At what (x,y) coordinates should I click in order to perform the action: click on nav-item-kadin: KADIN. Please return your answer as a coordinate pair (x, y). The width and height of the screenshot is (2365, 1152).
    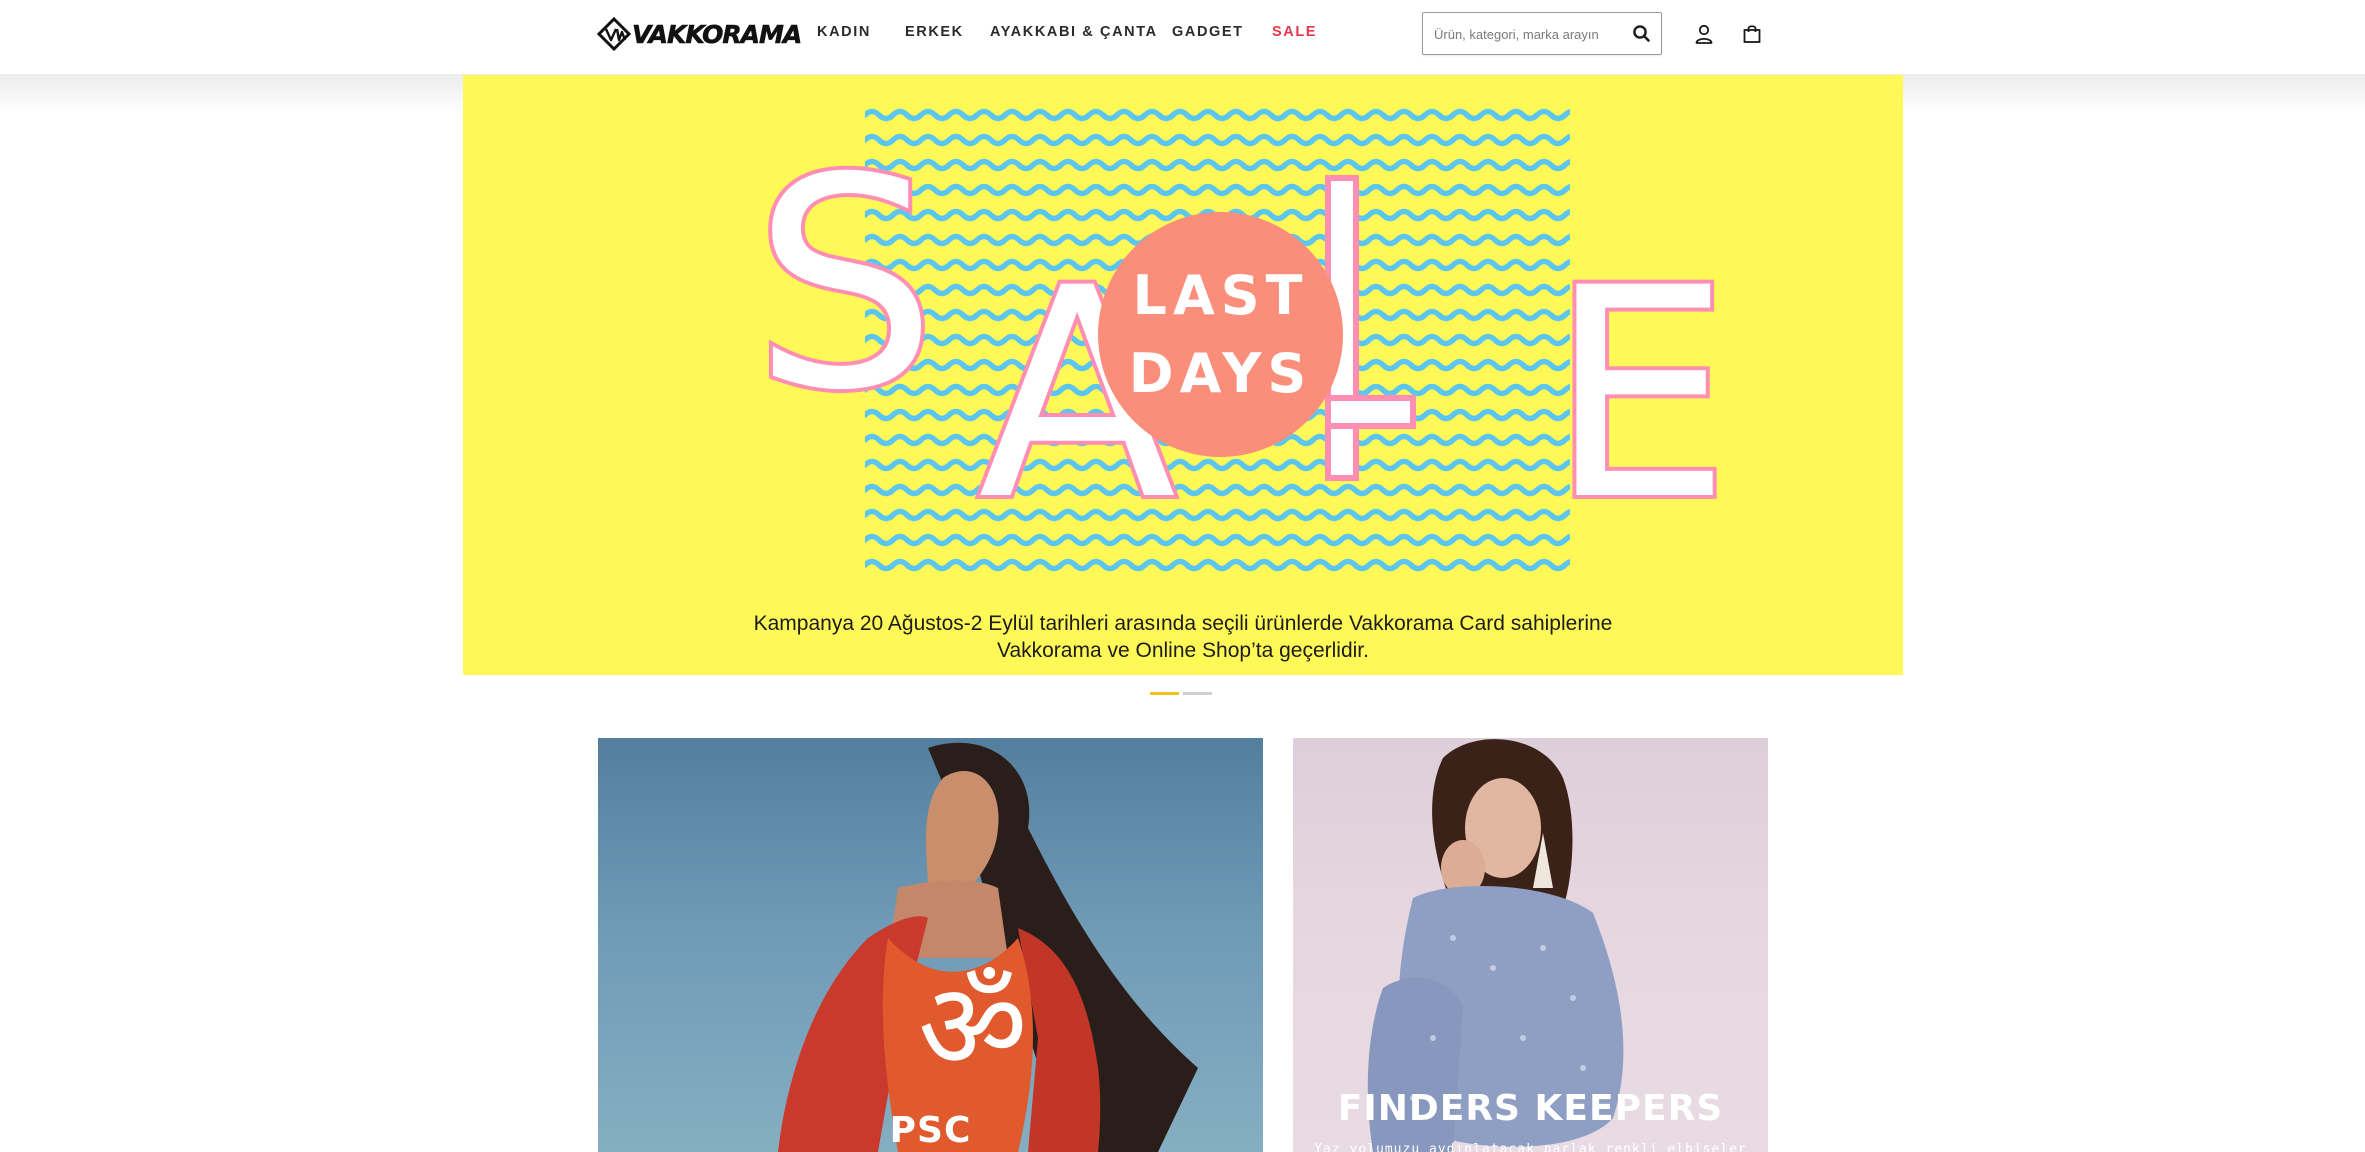
    Looking at the image, I should click on (844, 32).